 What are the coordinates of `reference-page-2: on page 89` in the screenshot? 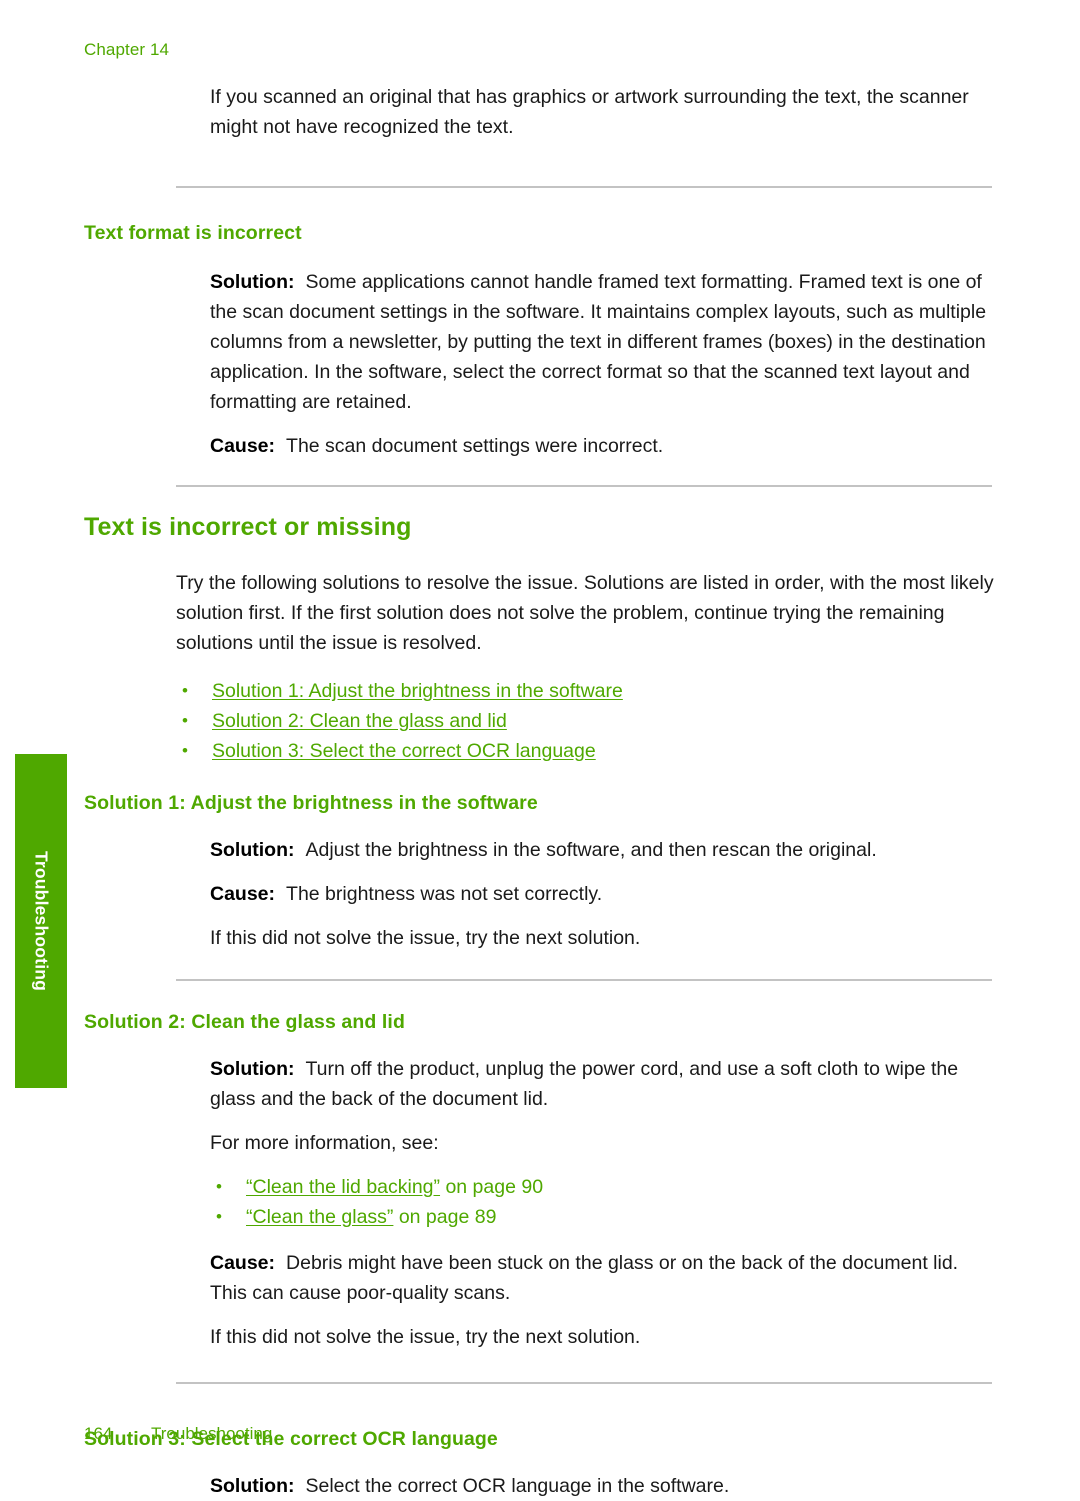 It's located at (445, 1217).